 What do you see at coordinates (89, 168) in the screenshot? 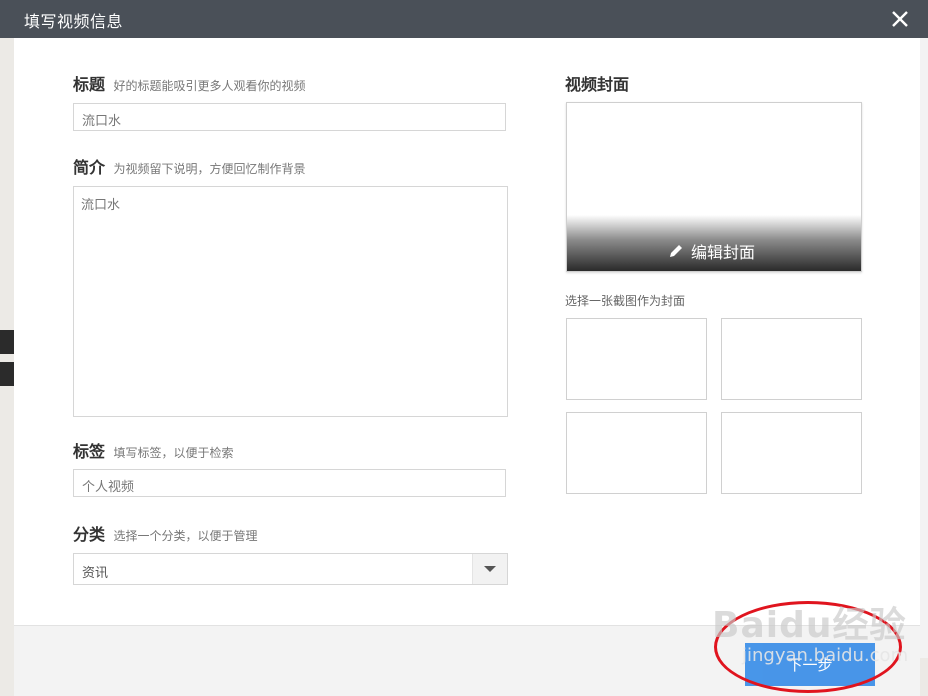
I see `intro-label: 简介` at bounding box center [89, 168].